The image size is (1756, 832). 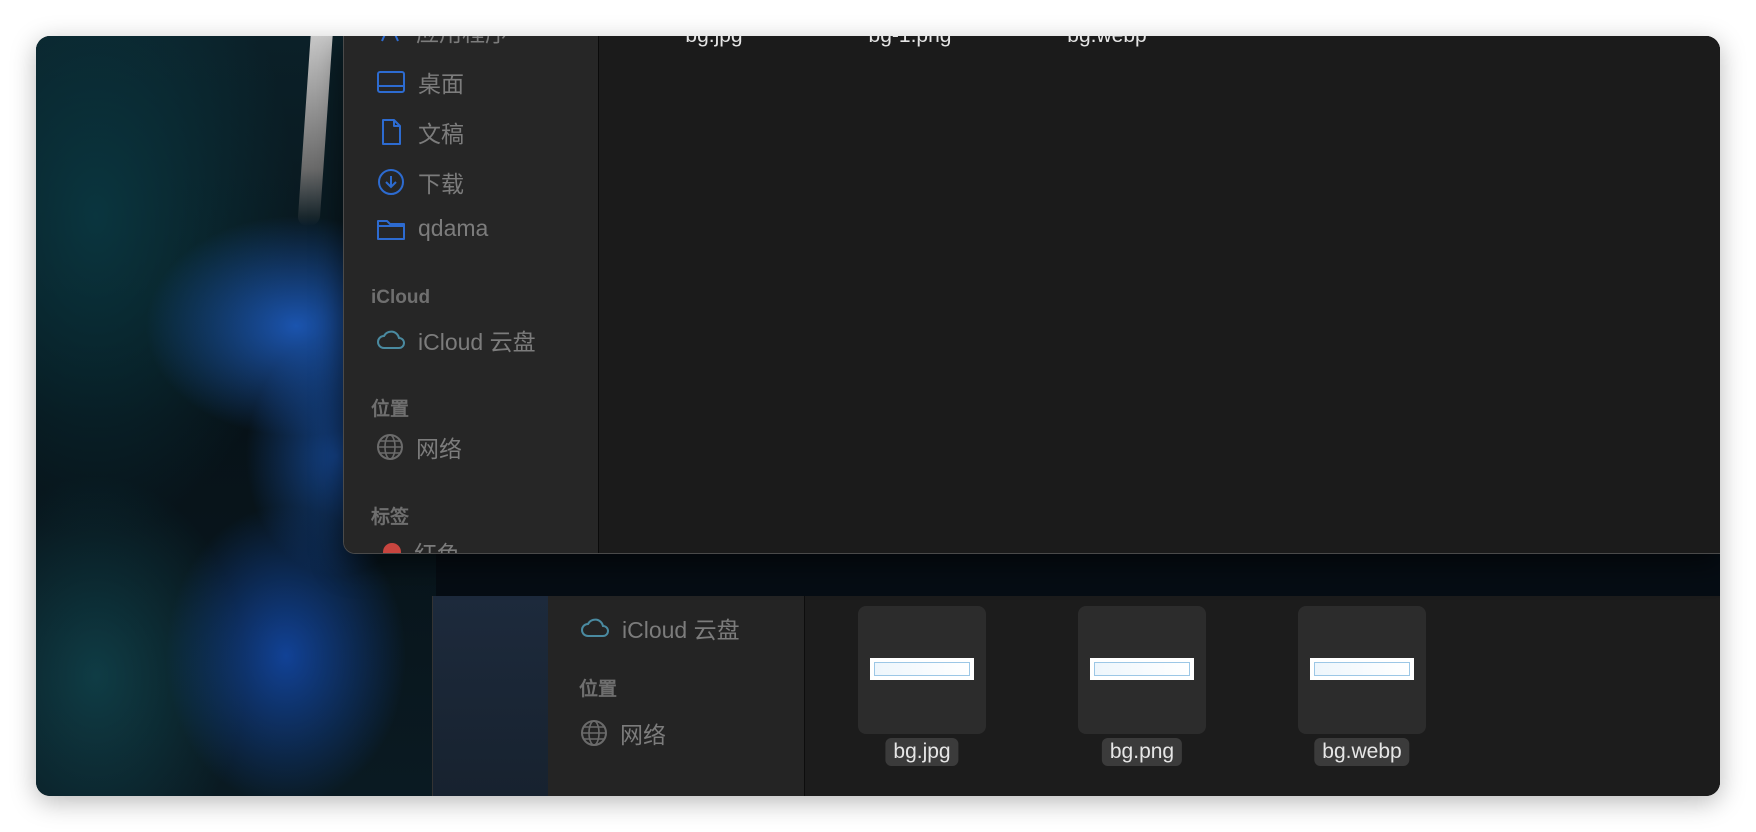 What do you see at coordinates (441, 134) in the screenshot?
I see `sidebar-item-label: 文稿` at bounding box center [441, 134].